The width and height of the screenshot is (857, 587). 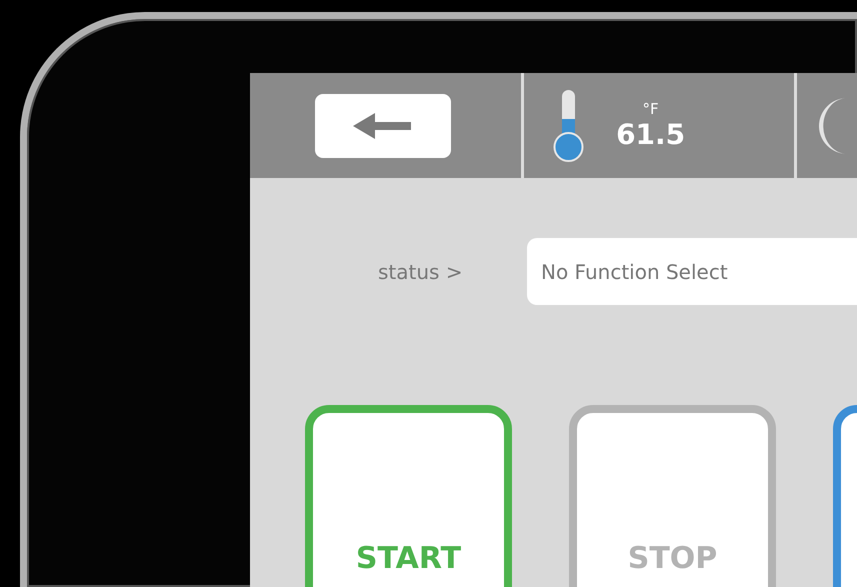 What do you see at coordinates (650, 109) in the screenshot?
I see `temperature-unit: °F` at bounding box center [650, 109].